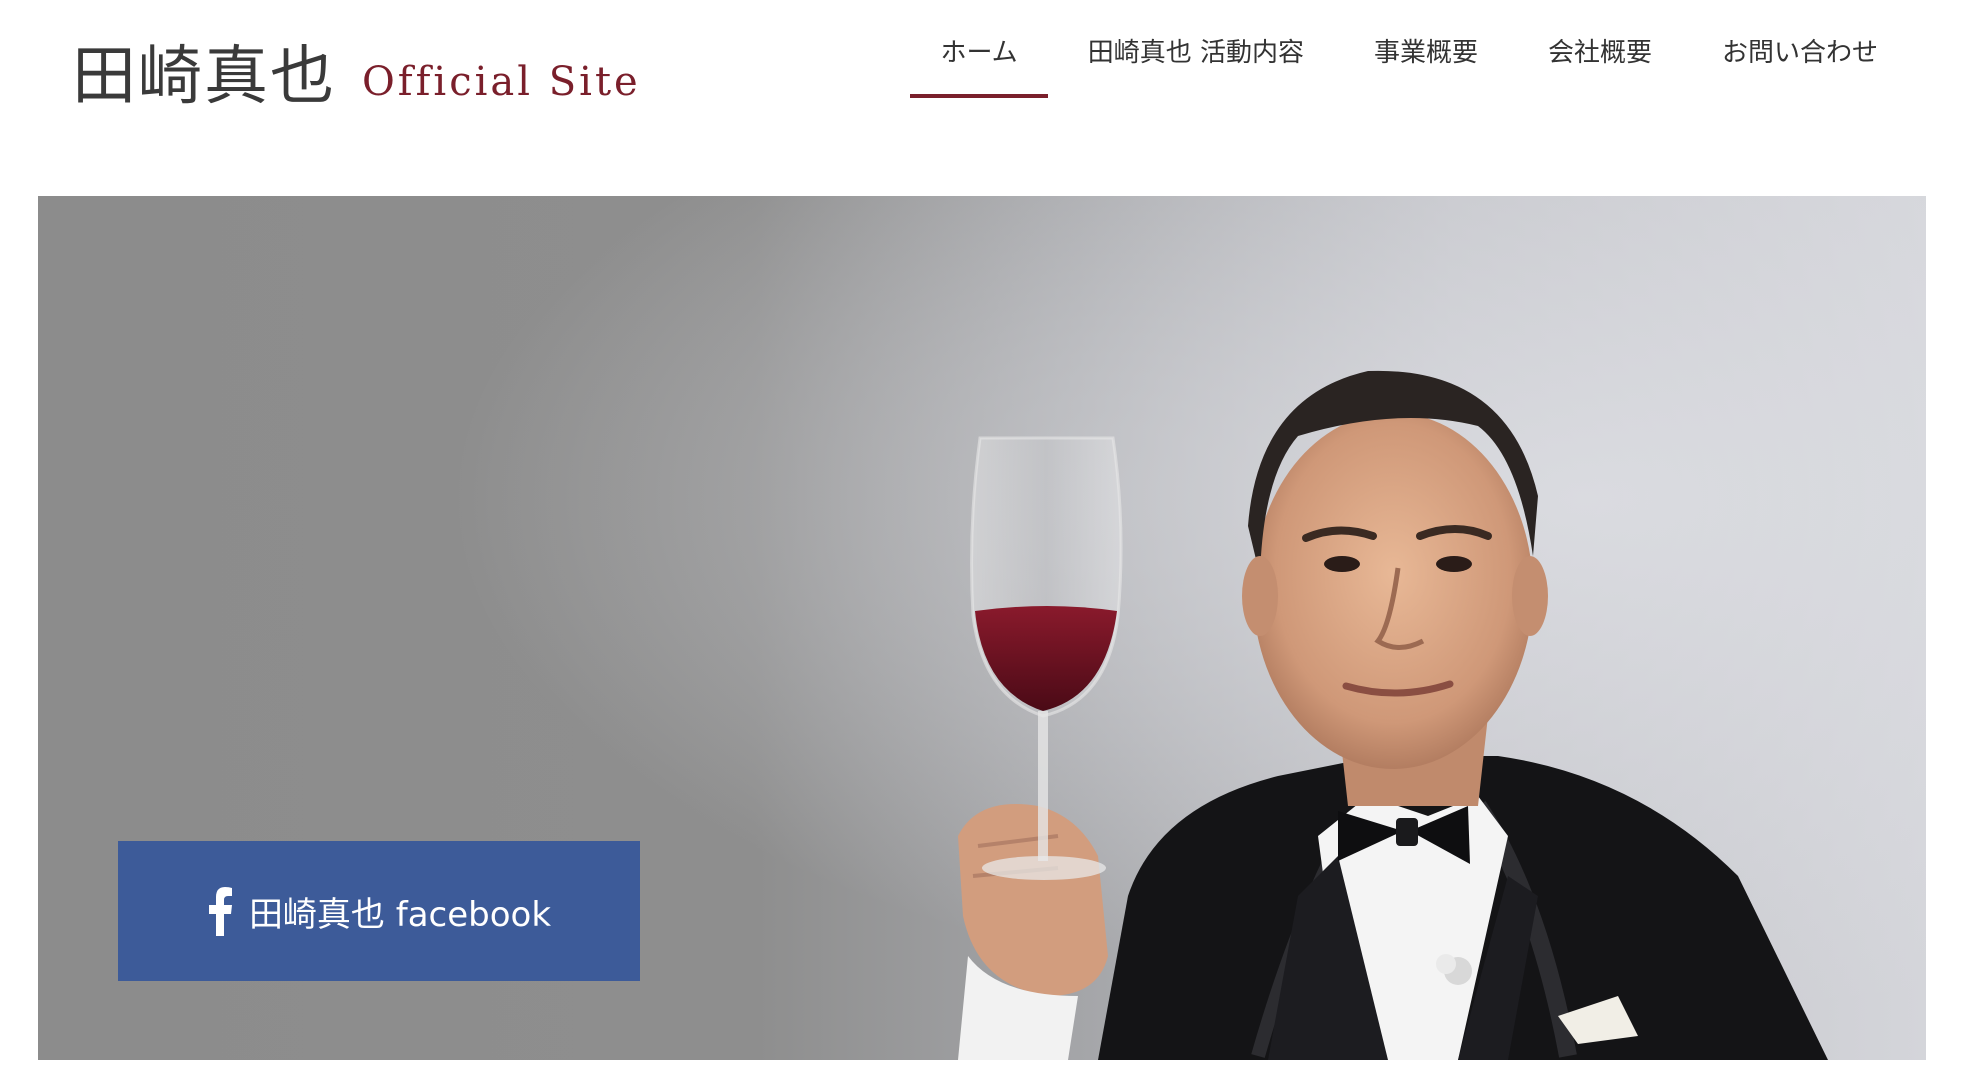 This screenshot has height=1071, width=1964. What do you see at coordinates (1800, 50) in the screenshot?
I see `nav-item-contact: お問い合わせ` at bounding box center [1800, 50].